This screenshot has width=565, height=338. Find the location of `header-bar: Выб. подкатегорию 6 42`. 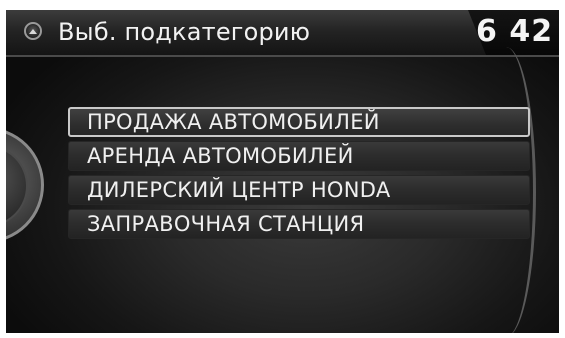

header-bar: Выб. подкатегорию 6 42 is located at coordinates (282, 33).